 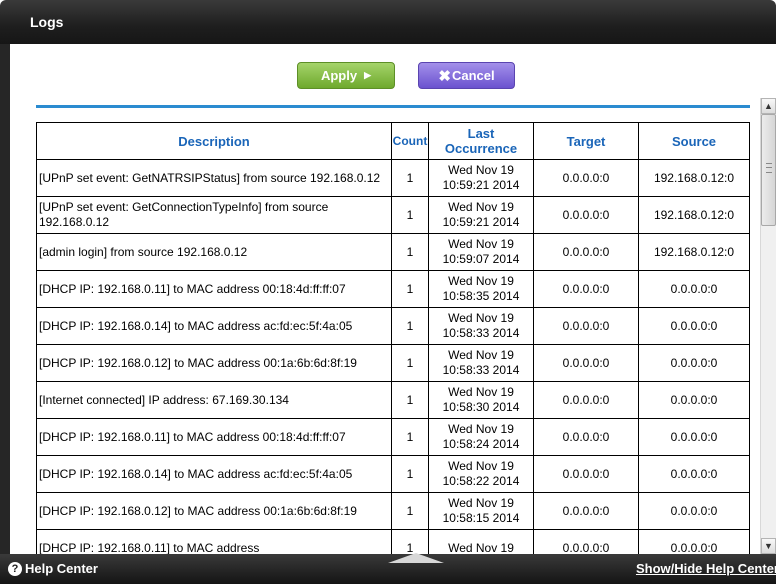 I want to click on cell-last-occurrence: Wed Nov 19 10:58:15 2014, so click(x=481, y=511).